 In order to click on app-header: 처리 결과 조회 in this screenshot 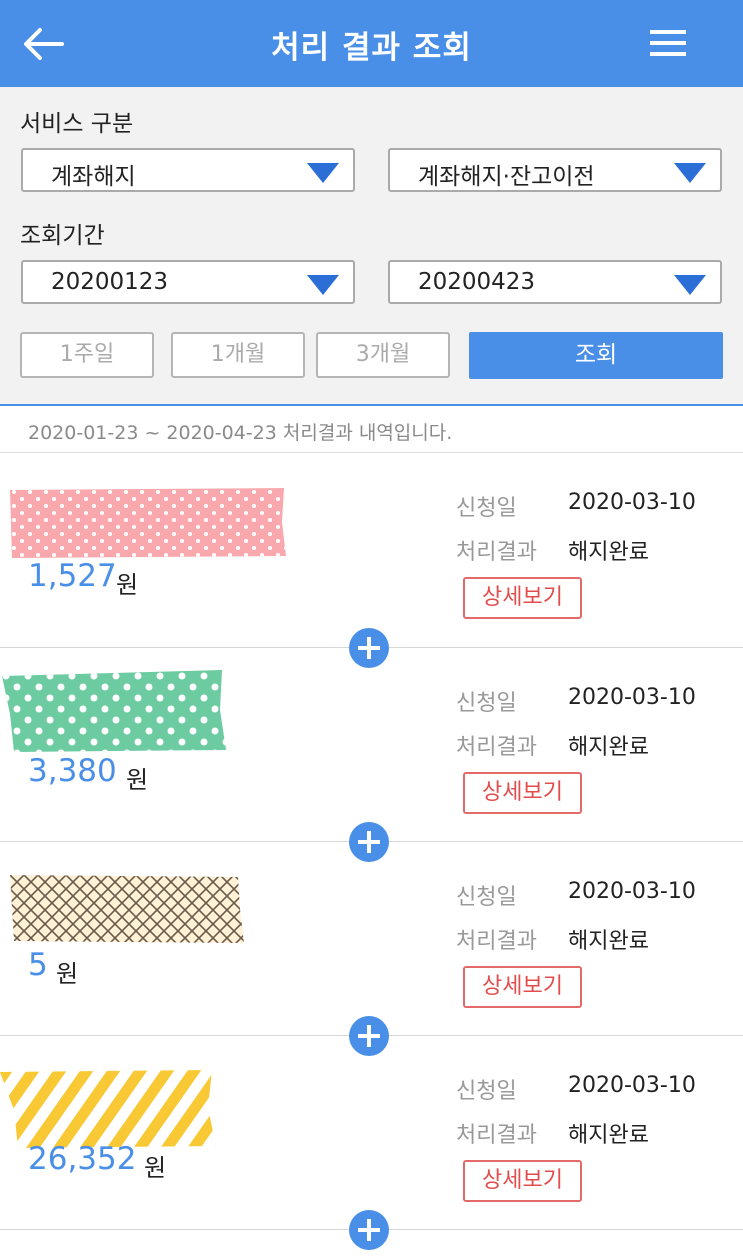, I will do `click(371, 43)`.